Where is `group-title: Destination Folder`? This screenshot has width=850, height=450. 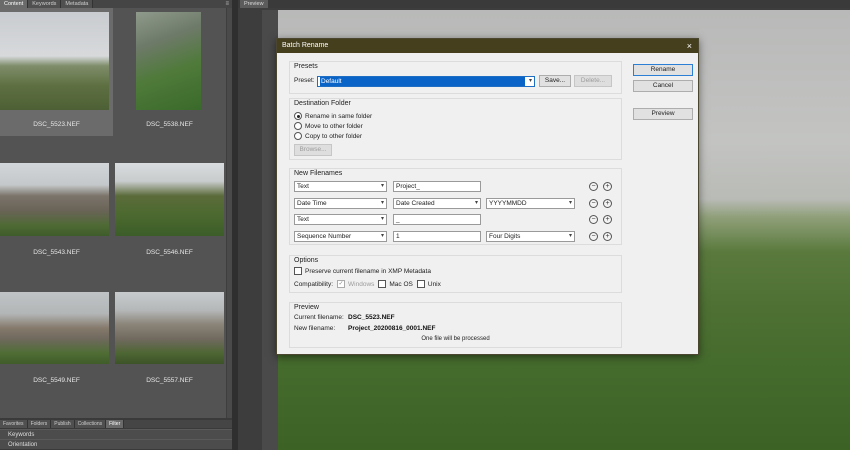 group-title: Destination Folder is located at coordinates (322, 103).